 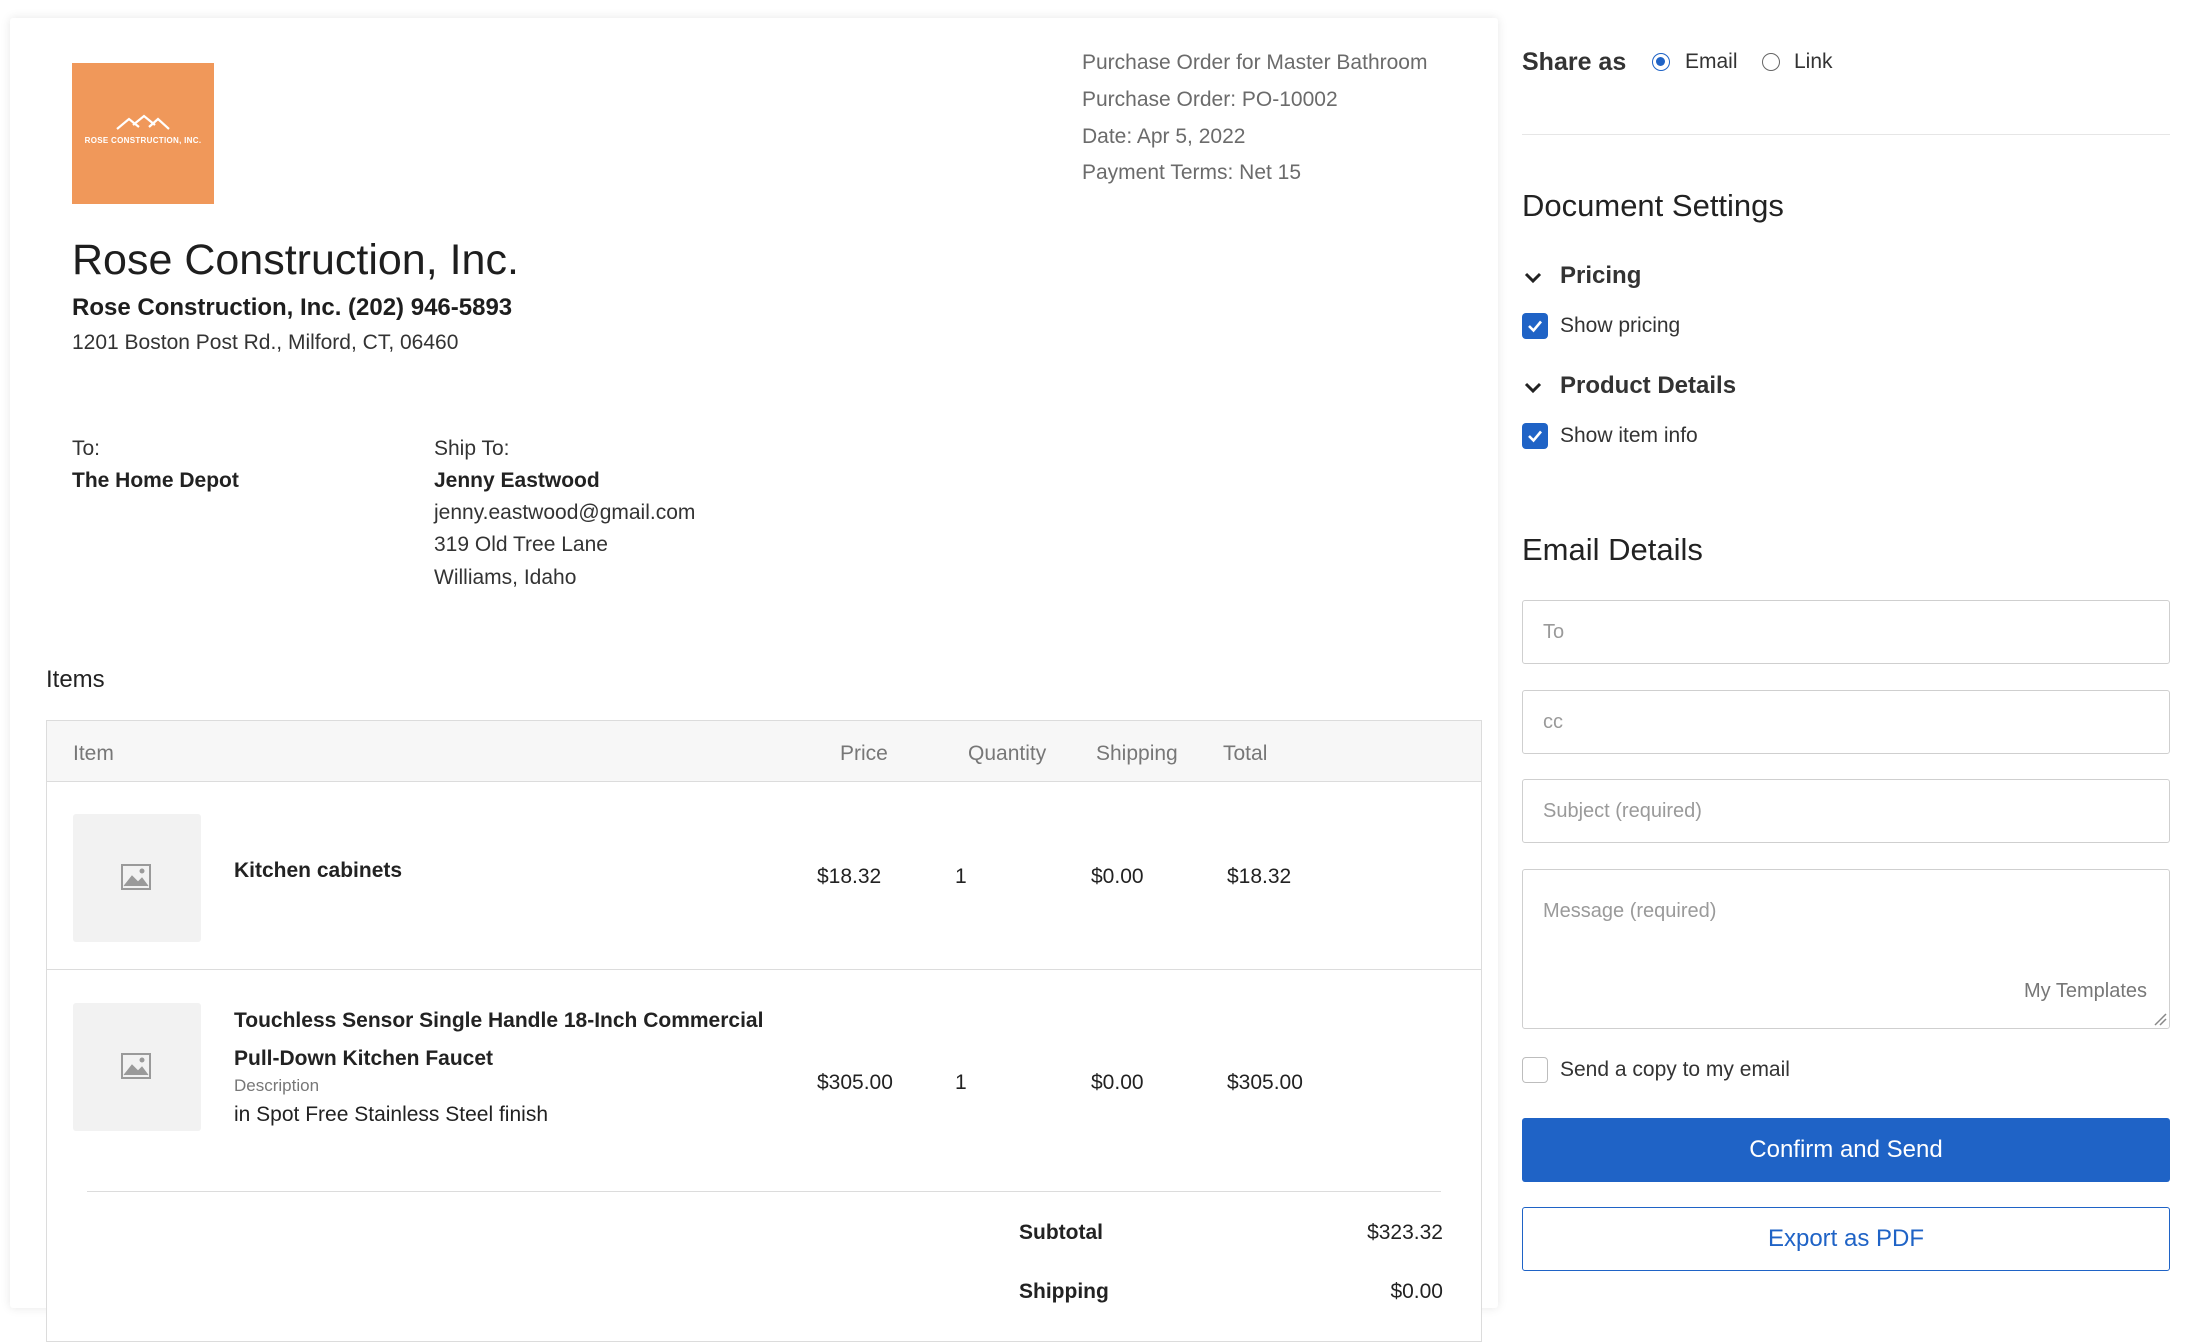 What do you see at coordinates (1405, 1232) in the screenshot?
I see `subtotal-value: $323.32` at bounding box center [1405, 1232].